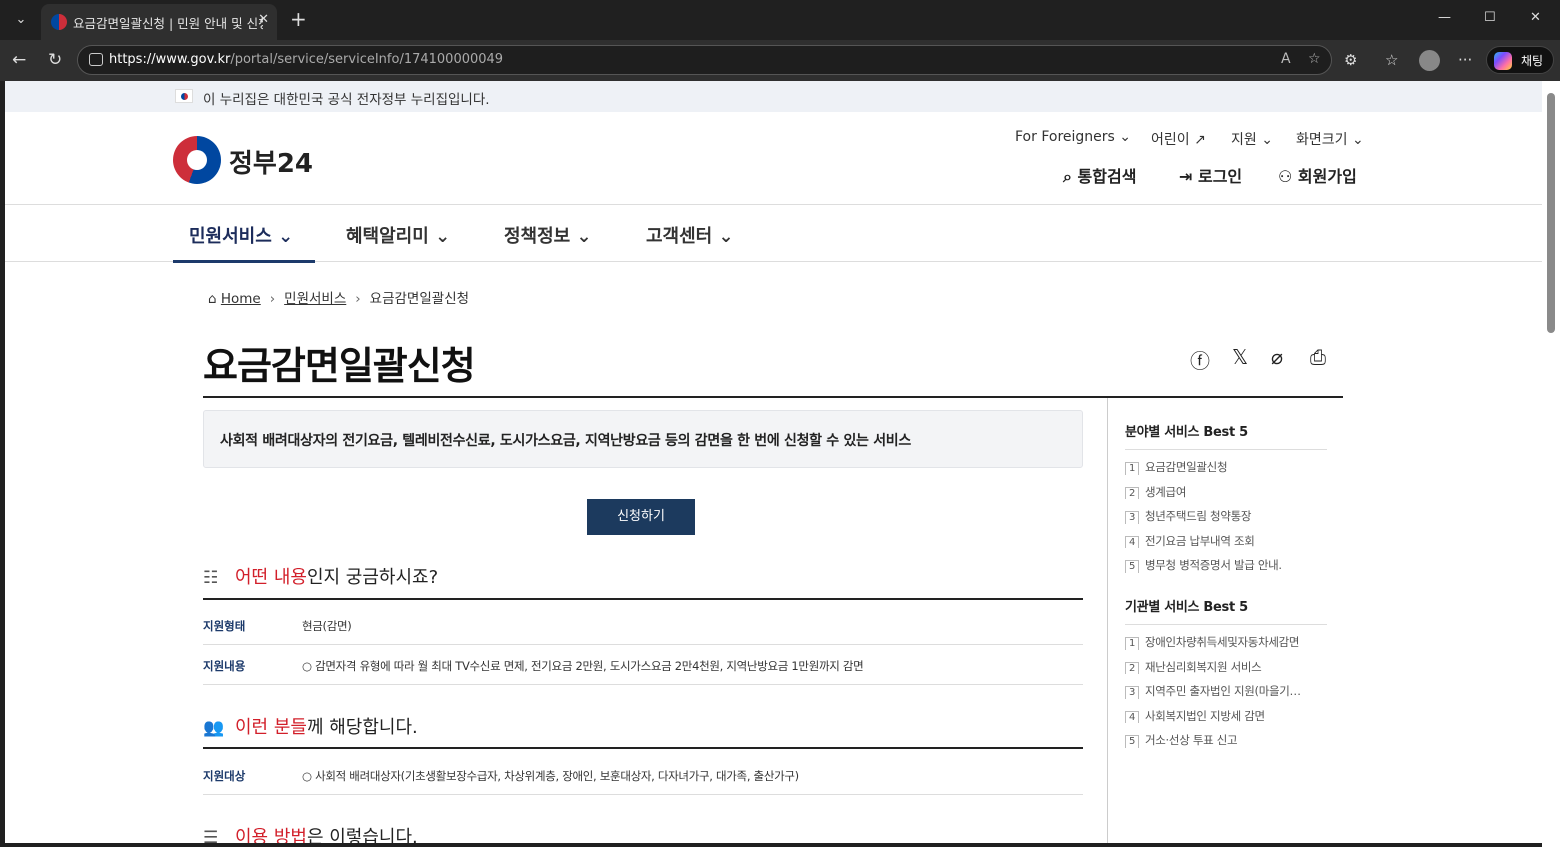 This screenshot has height=847, width=1560. I want to click on util-for-foreigners: For Foreigners ⌄, so click(1073, 137).